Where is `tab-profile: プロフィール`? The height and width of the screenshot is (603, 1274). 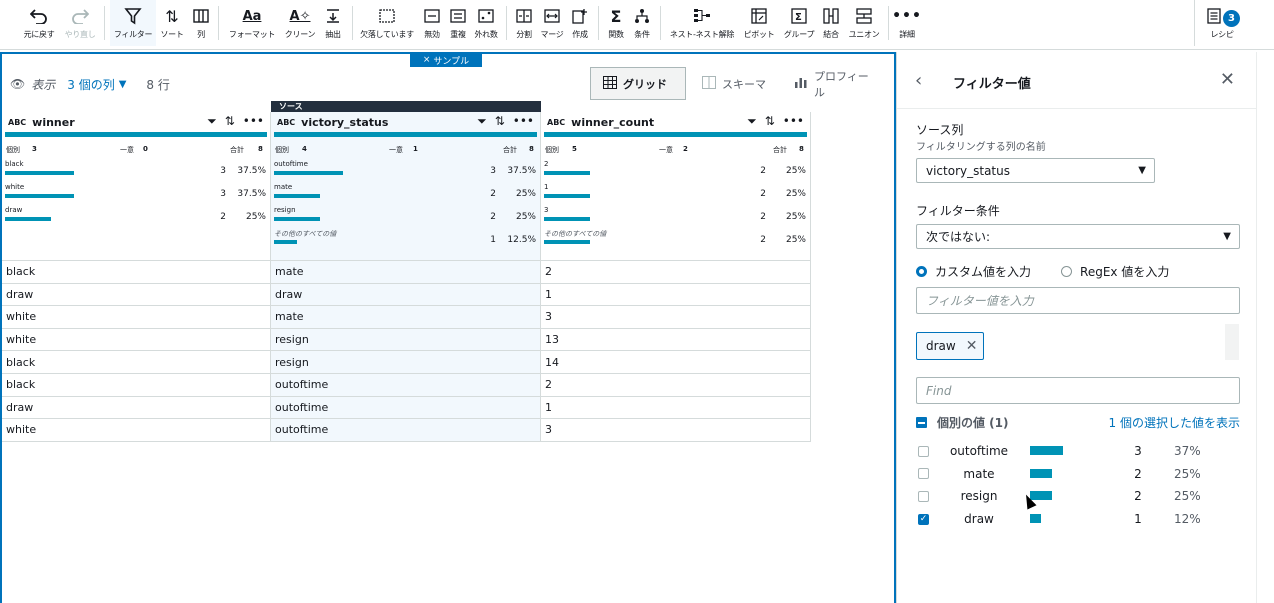
tab-profile: プロフィール is located at coordinates (835, 83).